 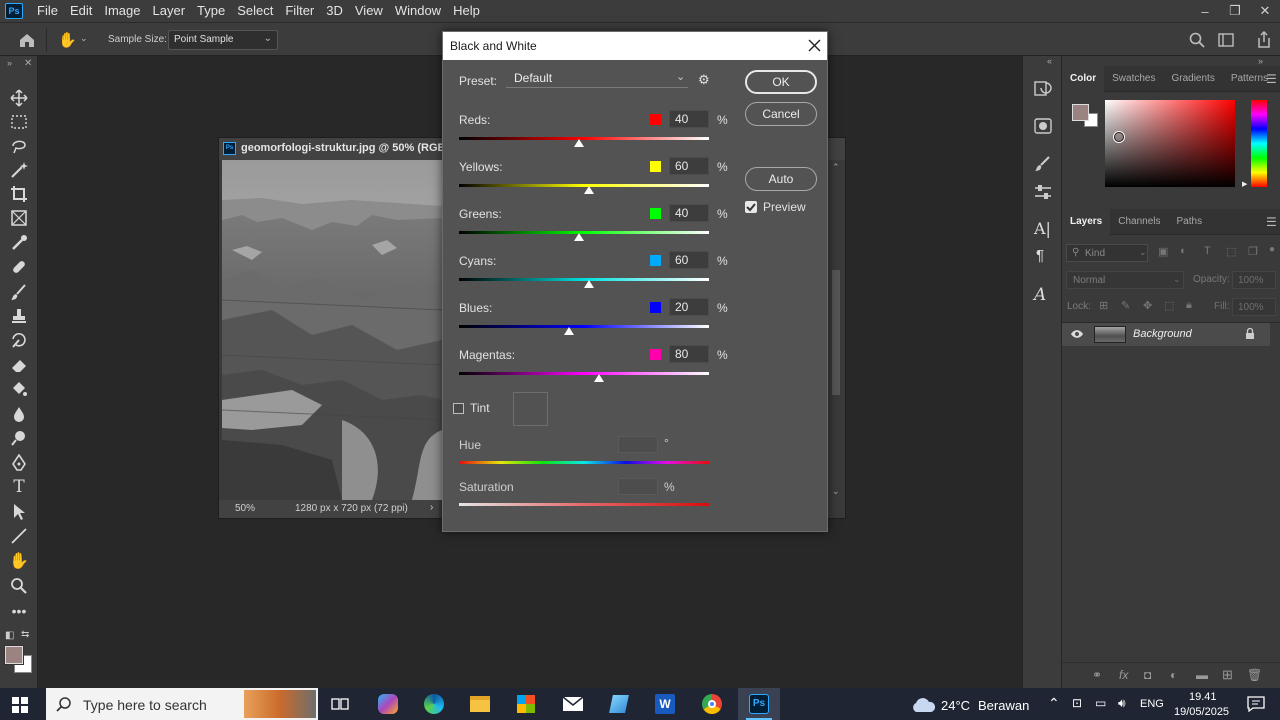 What do you see at coordinates (1077, 334) in the screenshot?
I see `eye-visibility-icon` at bounding box center [1077, 334].